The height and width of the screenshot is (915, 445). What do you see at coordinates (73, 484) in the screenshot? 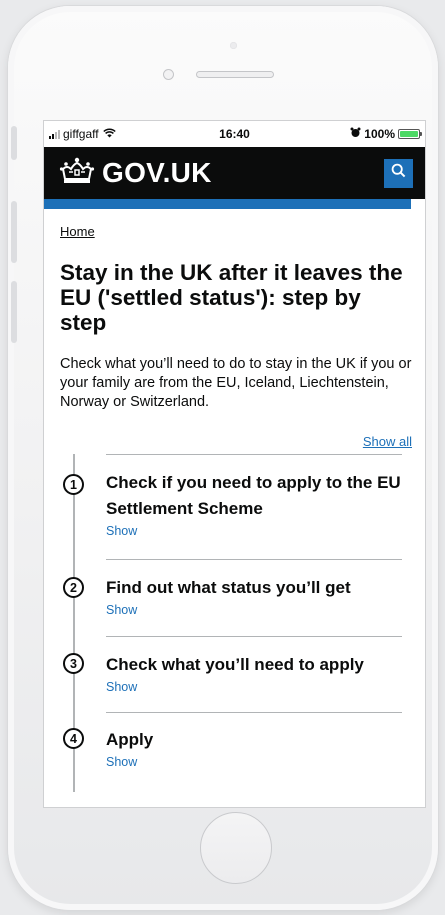
I see `step-number-circle: 1` at bounding box center [73, 484].